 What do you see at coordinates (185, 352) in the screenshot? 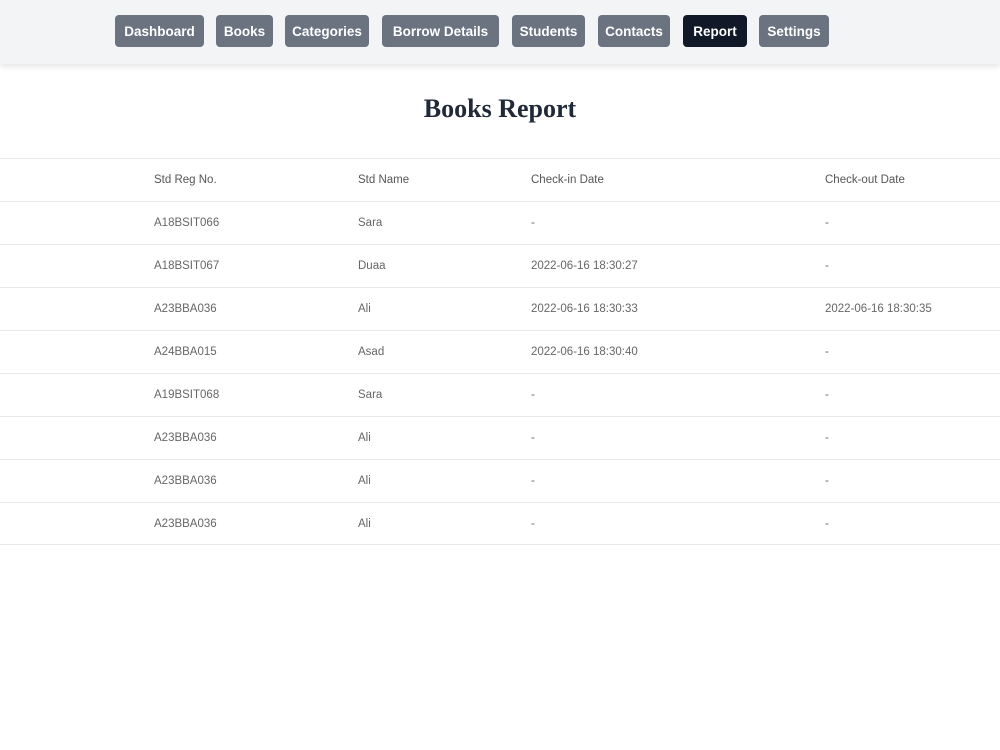
I see `cell-reg-no: A24BBA015` at bounding box center [185, 352].